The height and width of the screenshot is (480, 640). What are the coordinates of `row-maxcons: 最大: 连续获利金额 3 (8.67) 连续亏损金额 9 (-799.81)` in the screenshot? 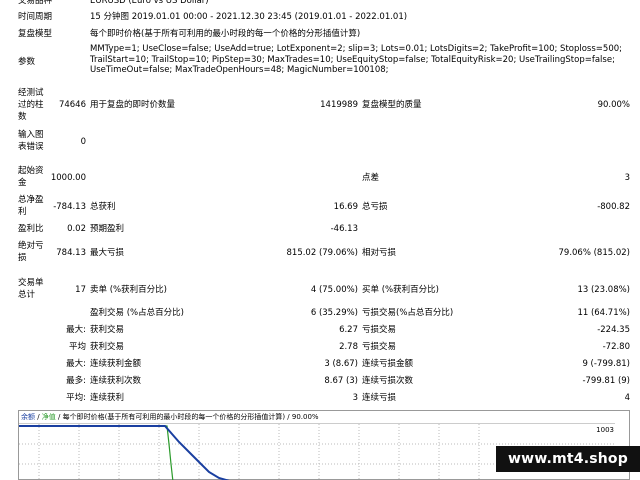 It's located at (320, 364).